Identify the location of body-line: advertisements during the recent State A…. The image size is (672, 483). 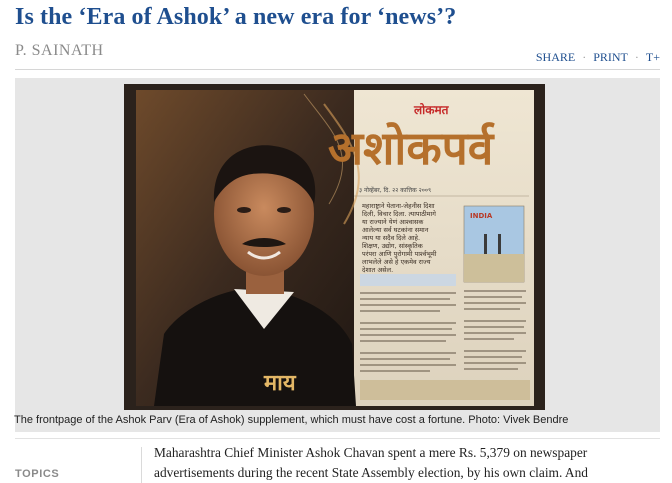
(371, 472).